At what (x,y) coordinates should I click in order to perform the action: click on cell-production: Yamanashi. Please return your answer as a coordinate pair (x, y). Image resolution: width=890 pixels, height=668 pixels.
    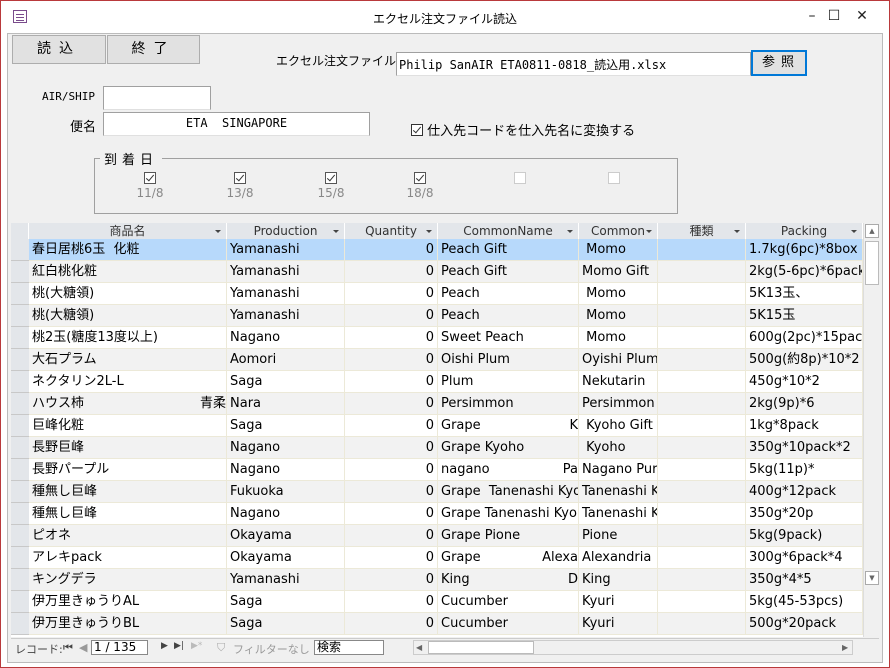
    Looking at the image, I should click on (286, 250).